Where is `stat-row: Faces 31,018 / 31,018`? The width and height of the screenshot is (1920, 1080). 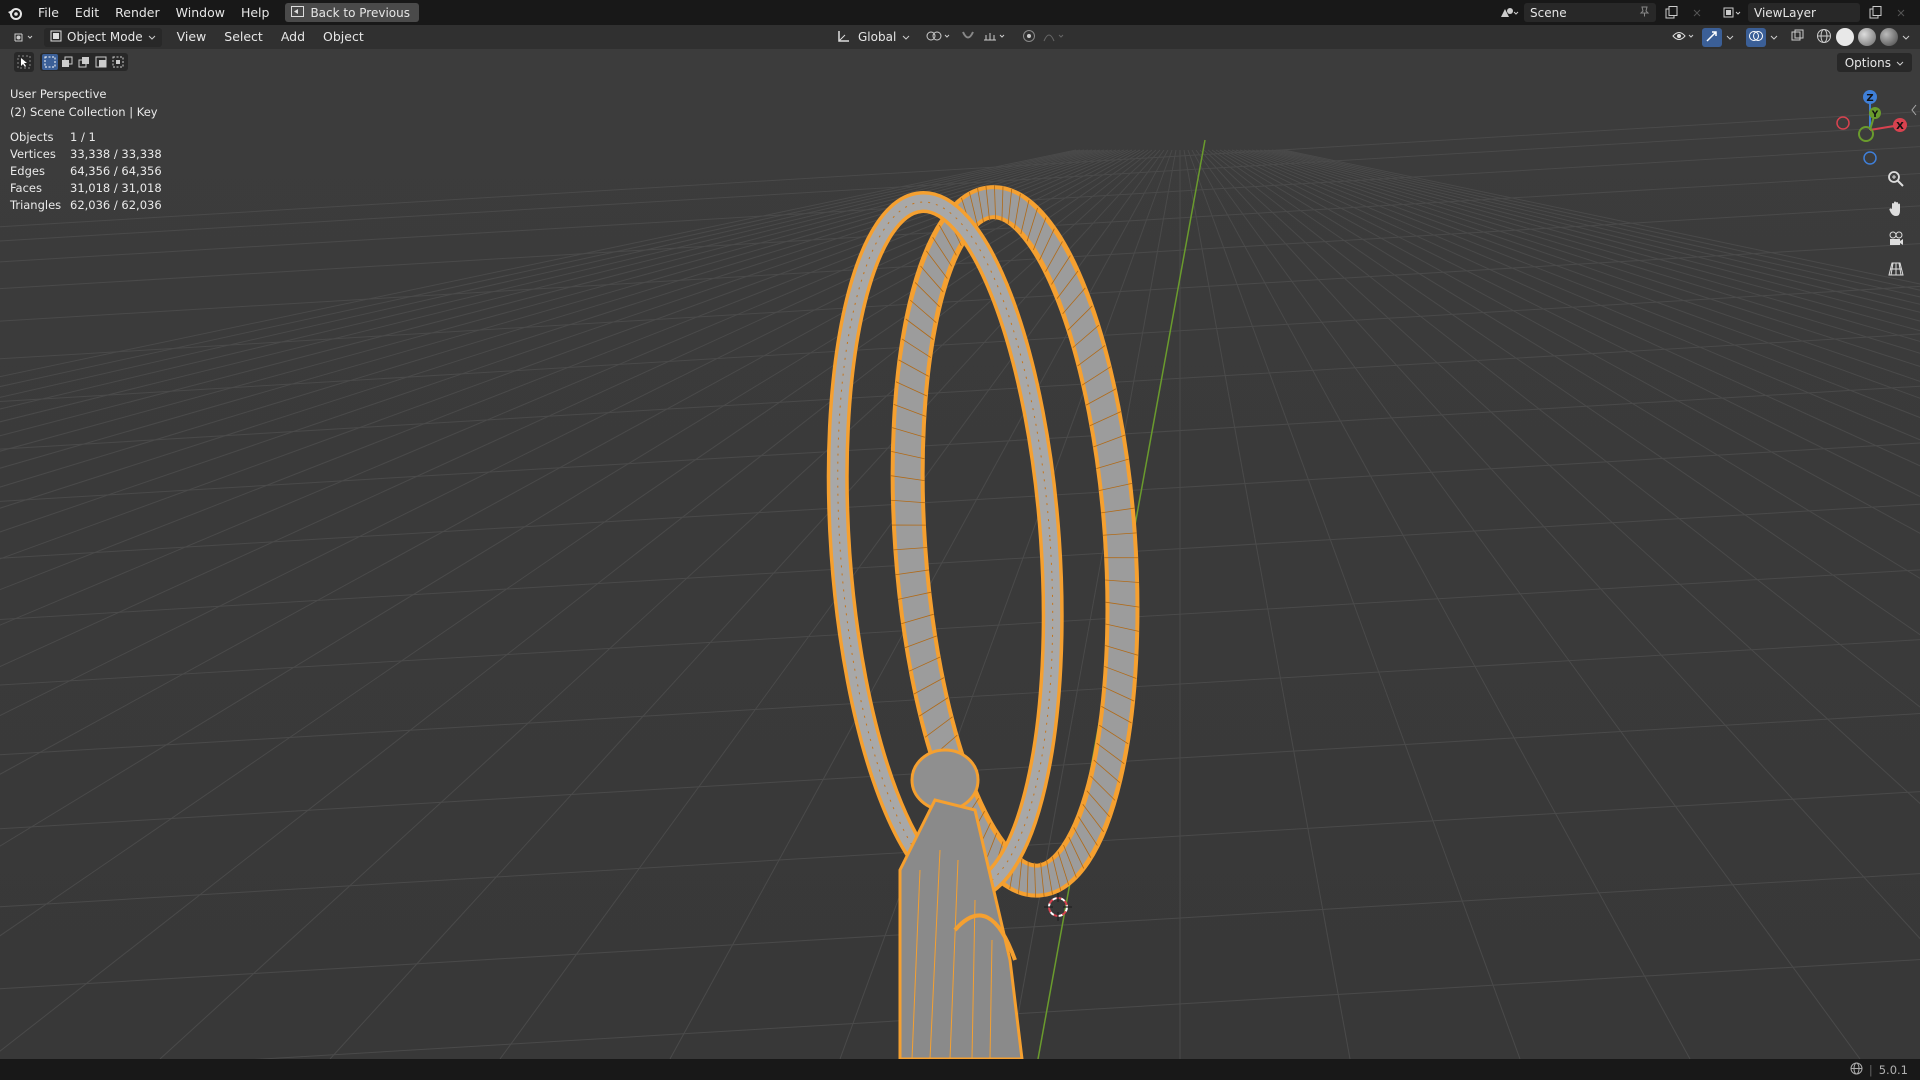
stat-row: Faces 31,018 / 31,018 is located at coordinates (86, 188).